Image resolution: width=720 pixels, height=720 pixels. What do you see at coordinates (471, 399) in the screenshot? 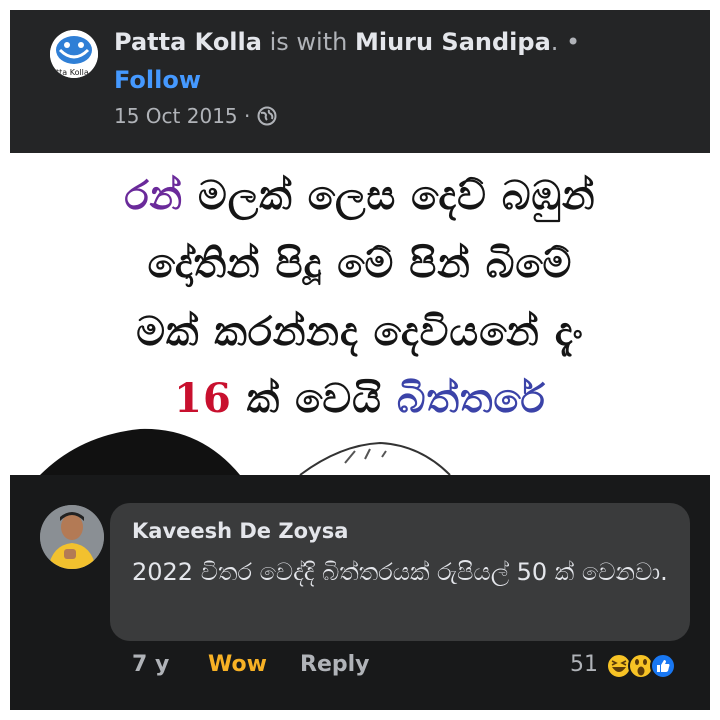
I see `image-line-4-colored: බිත්තරේ` at bounding box center [471, 399].